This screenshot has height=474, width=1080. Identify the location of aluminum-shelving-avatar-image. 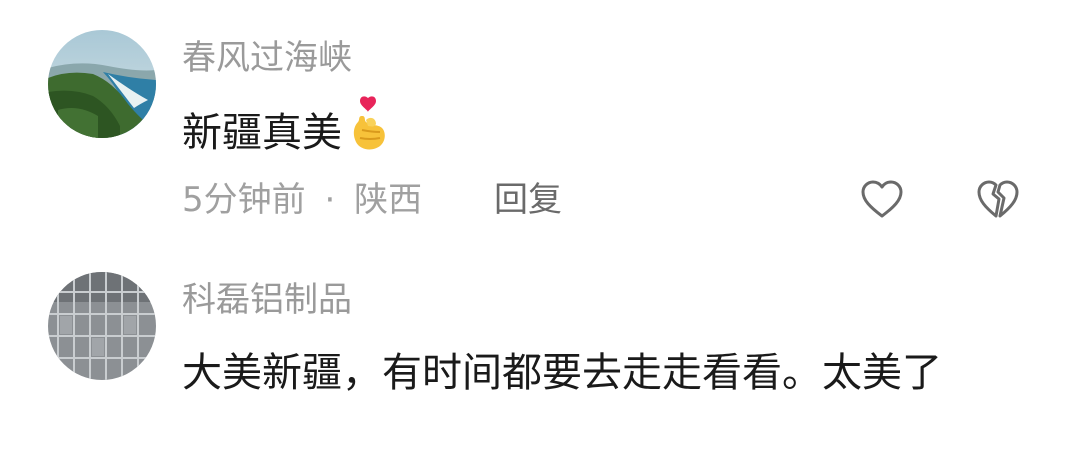
(102, 326).